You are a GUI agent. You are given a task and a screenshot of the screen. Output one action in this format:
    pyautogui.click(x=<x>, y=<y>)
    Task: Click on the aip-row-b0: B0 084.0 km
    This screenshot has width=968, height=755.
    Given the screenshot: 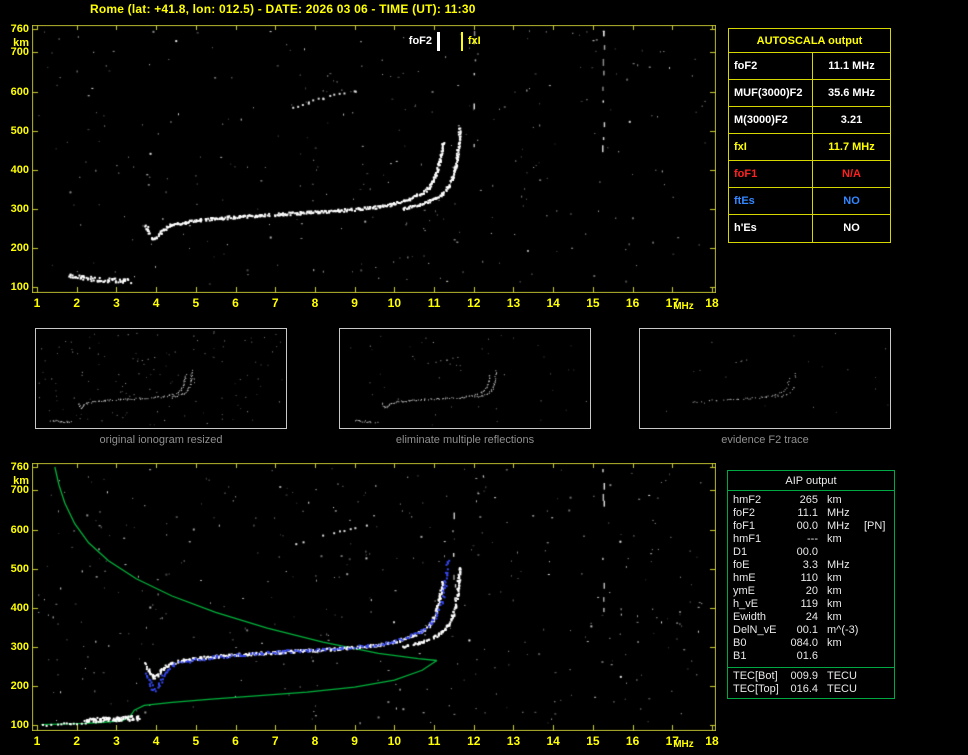 What is the action you would take?
    pyautogui.click(x=811, y=643)
    